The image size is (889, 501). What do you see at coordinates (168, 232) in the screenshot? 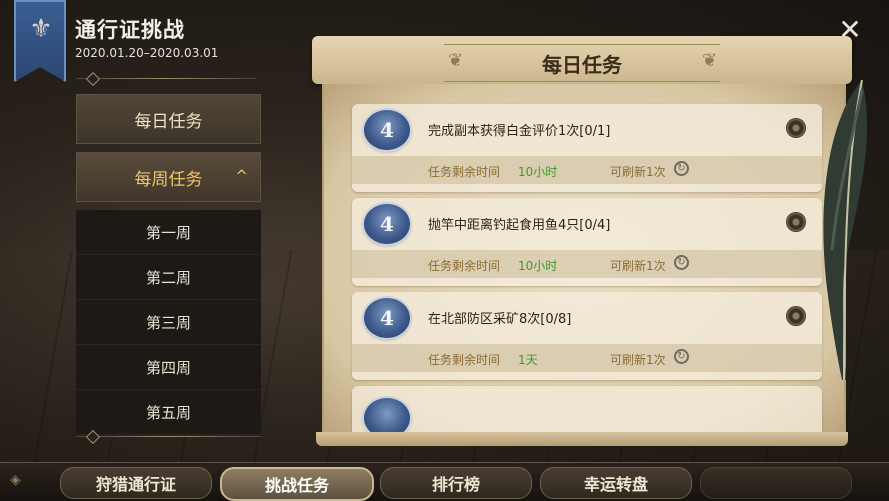
I see `week-item-1: 第一周` at bounding box center [168, 232].